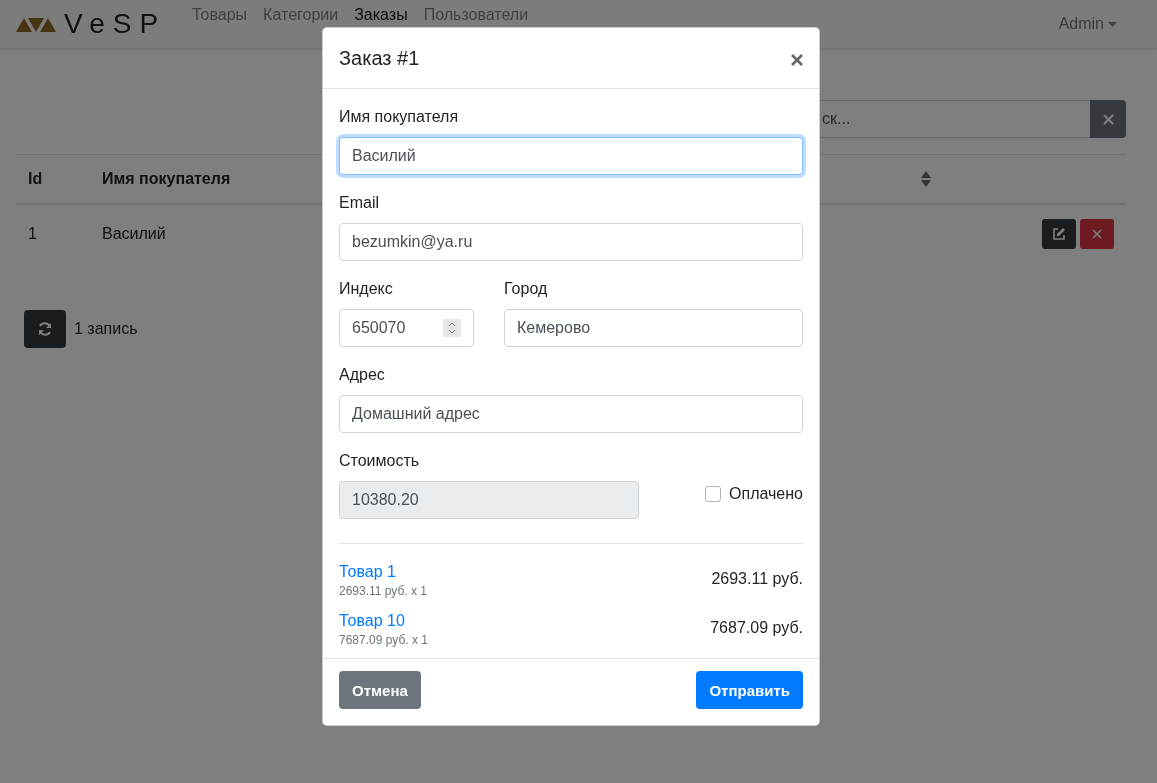 Image resolution: width=1157 pixels, height=783 pixels. What do you see at coordinates (35, 179) in the screenshot?
I see `column-header: Id` at bounding box center [35, 179].